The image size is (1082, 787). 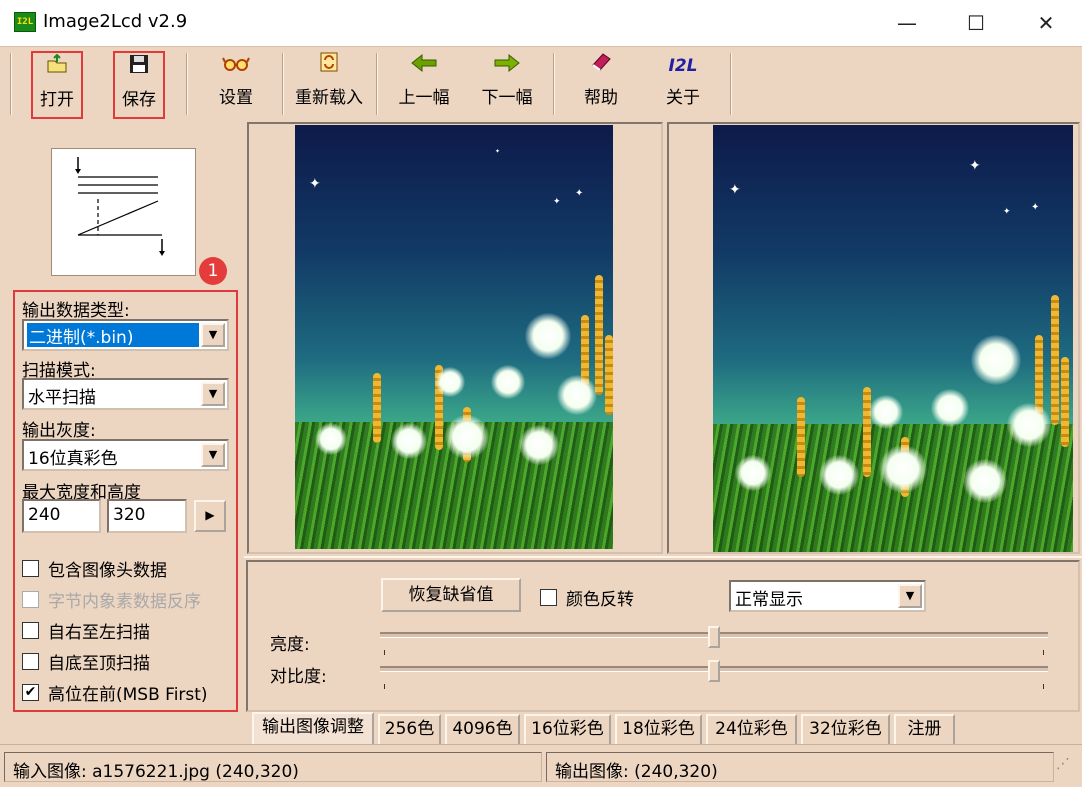 What do you see at coordinates (751, 729) in the screenshot?
I see `tab-5: 24位彩色` at bounding box center [751, 729].